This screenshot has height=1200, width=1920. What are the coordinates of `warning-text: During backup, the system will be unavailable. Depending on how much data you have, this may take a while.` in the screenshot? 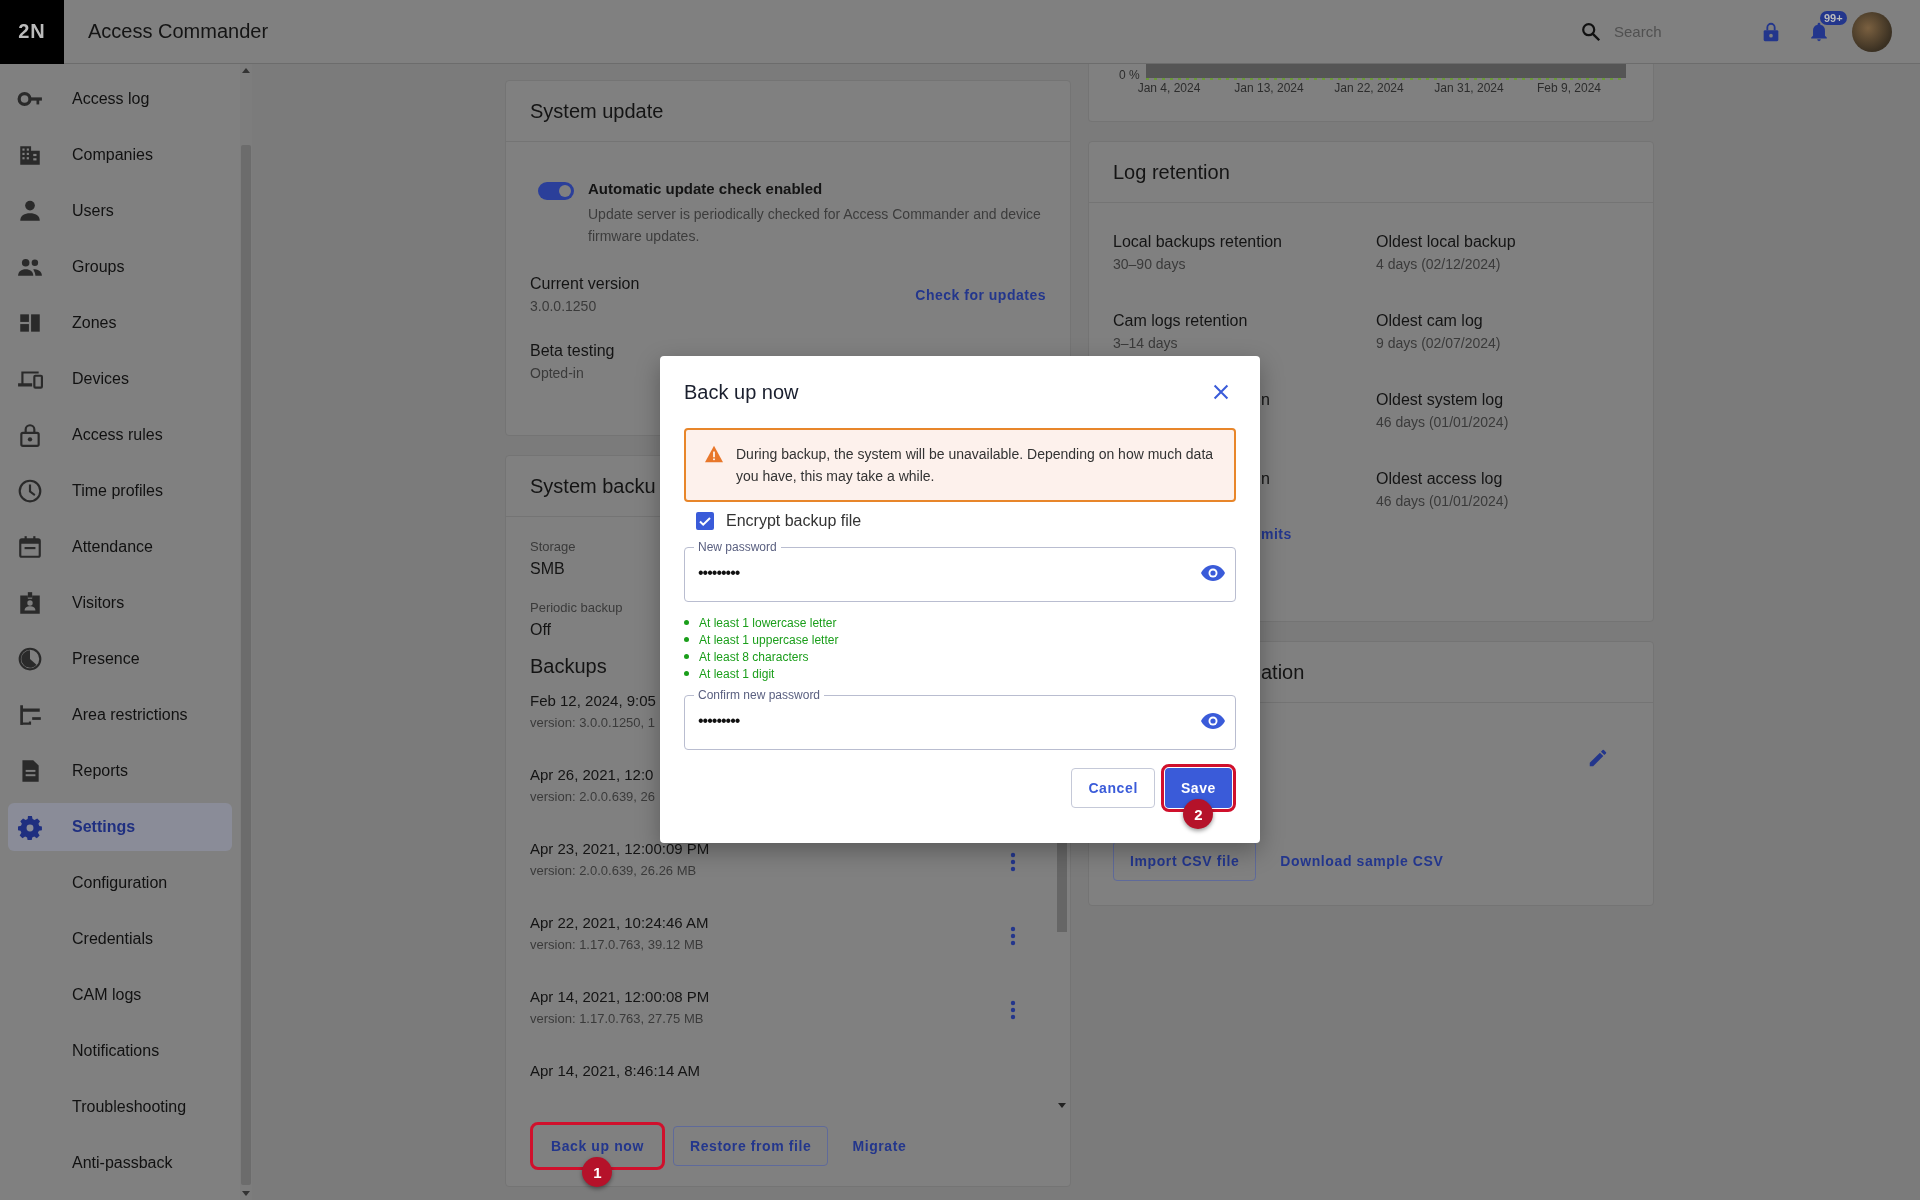 It's located at (975, 465).